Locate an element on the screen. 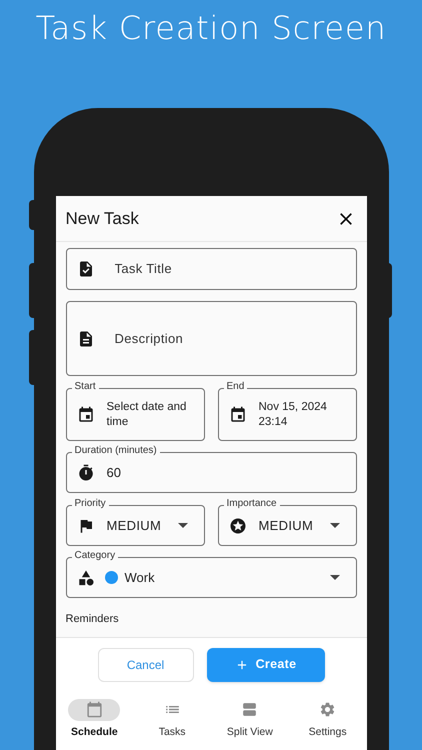  field-label: Priority is located at coordinates (90, 504).